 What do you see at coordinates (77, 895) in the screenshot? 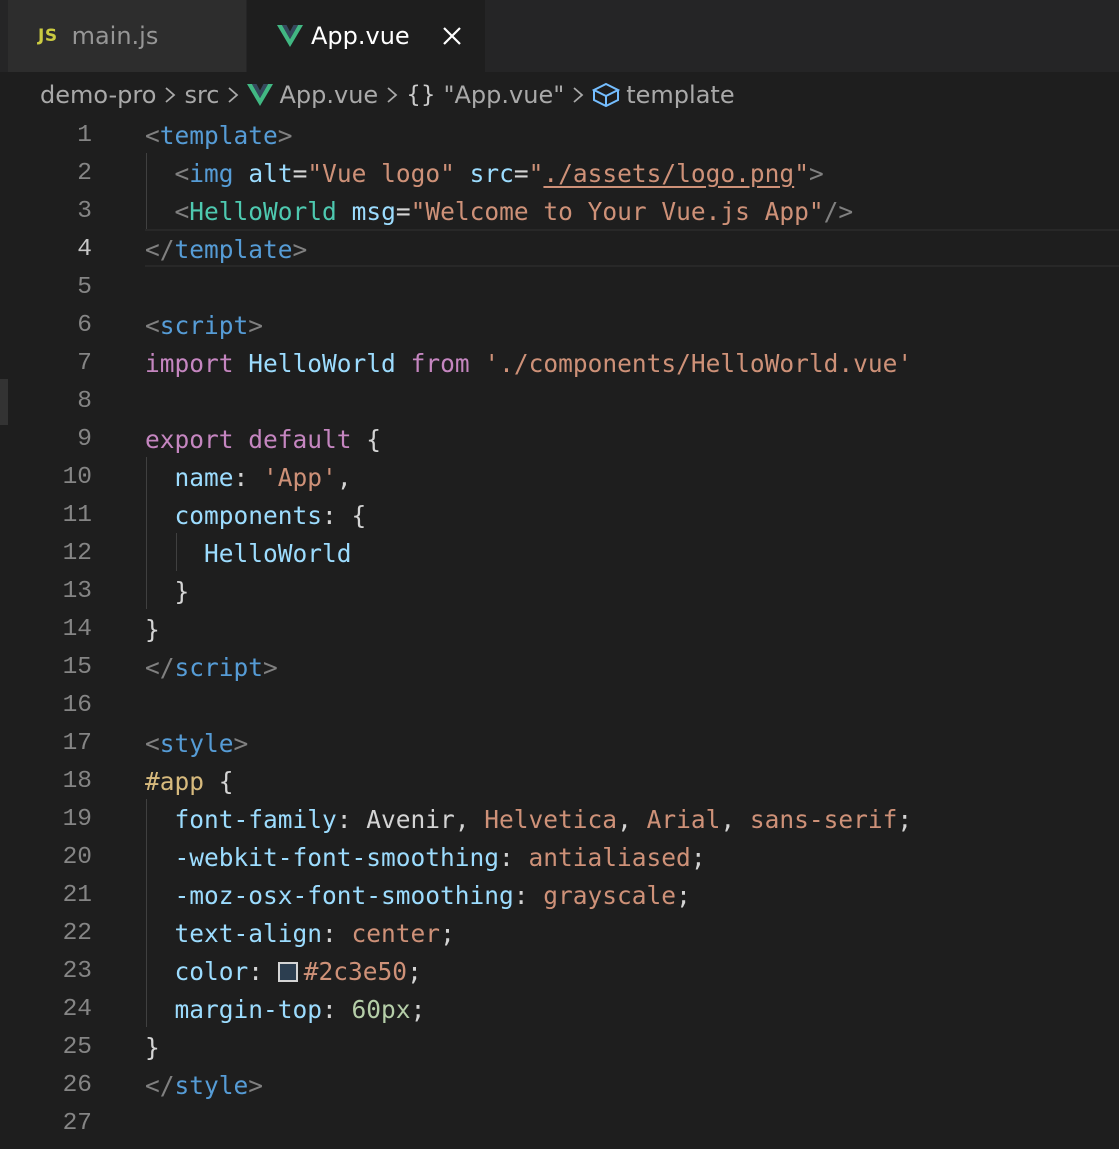
I see `line-number: 21` at bounding box center [77, 895].